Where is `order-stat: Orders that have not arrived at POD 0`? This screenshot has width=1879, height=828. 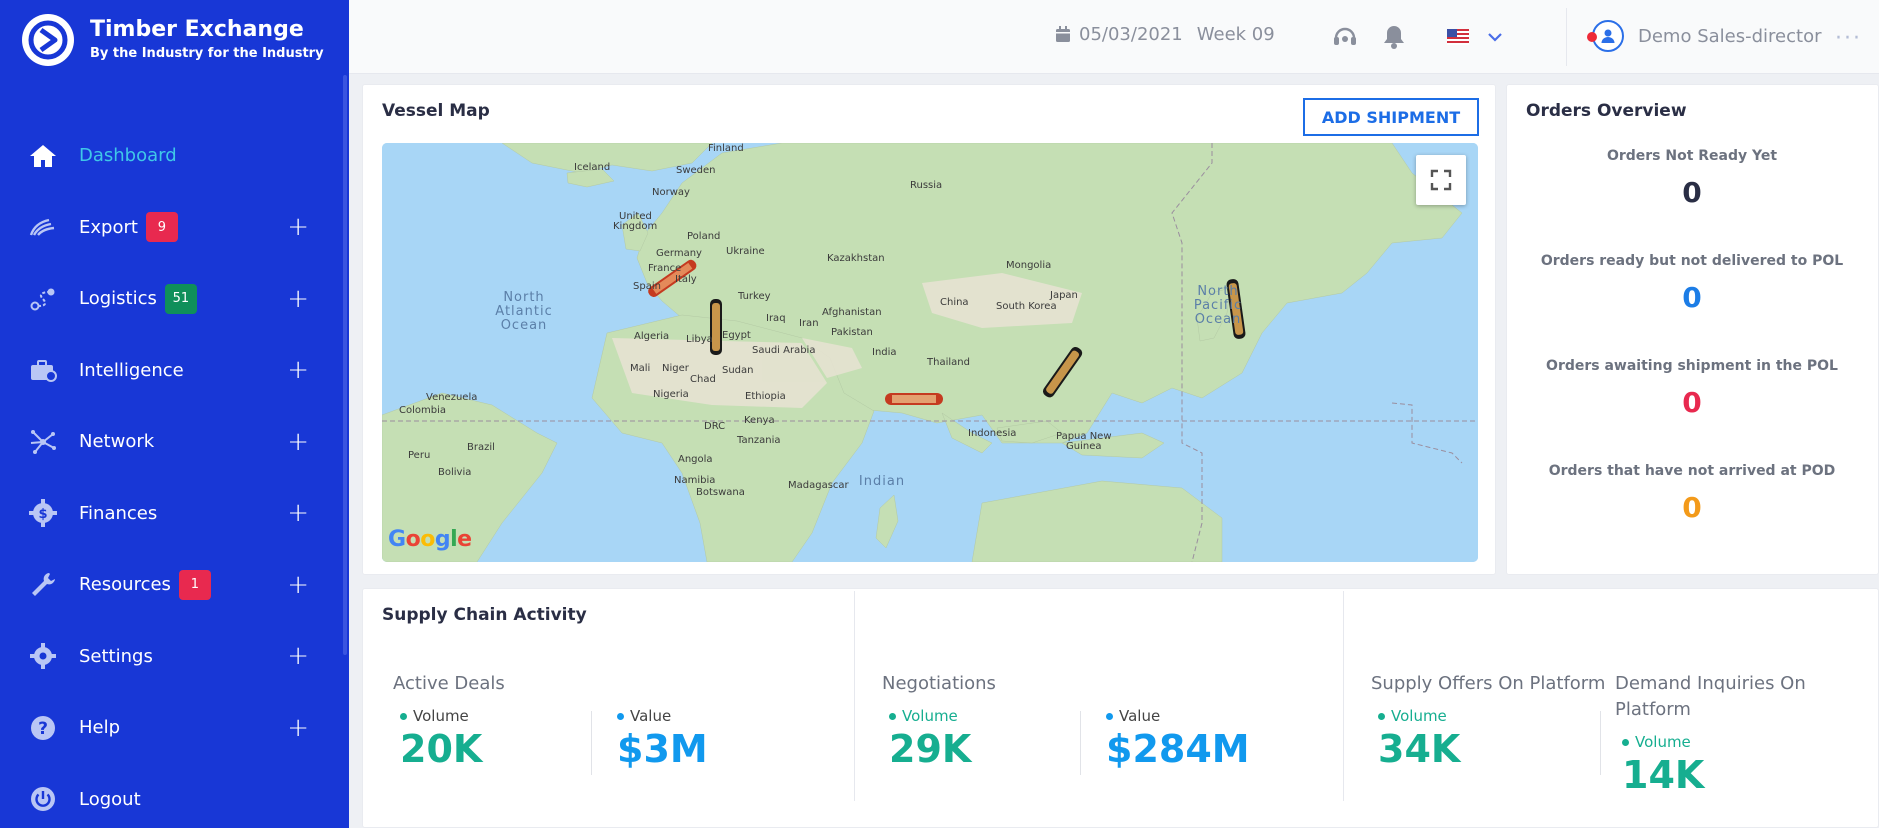
order-stat: Orders that have not arrived at POD 0 is located at coordinates (1692, 493).